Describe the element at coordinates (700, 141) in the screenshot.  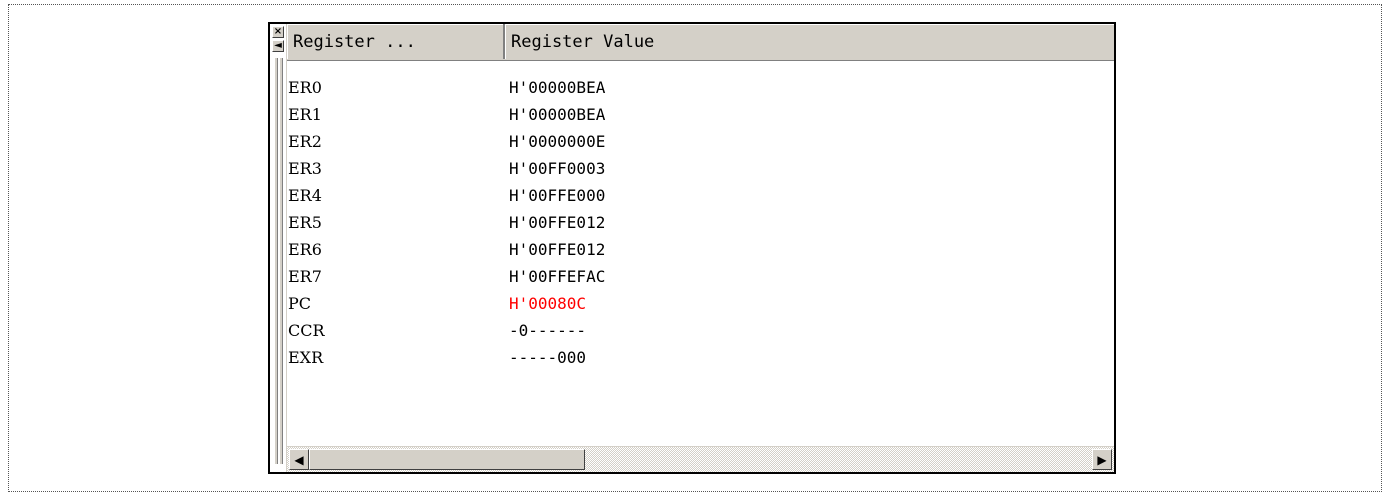
I see `table-row: ER2 H'0000000E` at that location.